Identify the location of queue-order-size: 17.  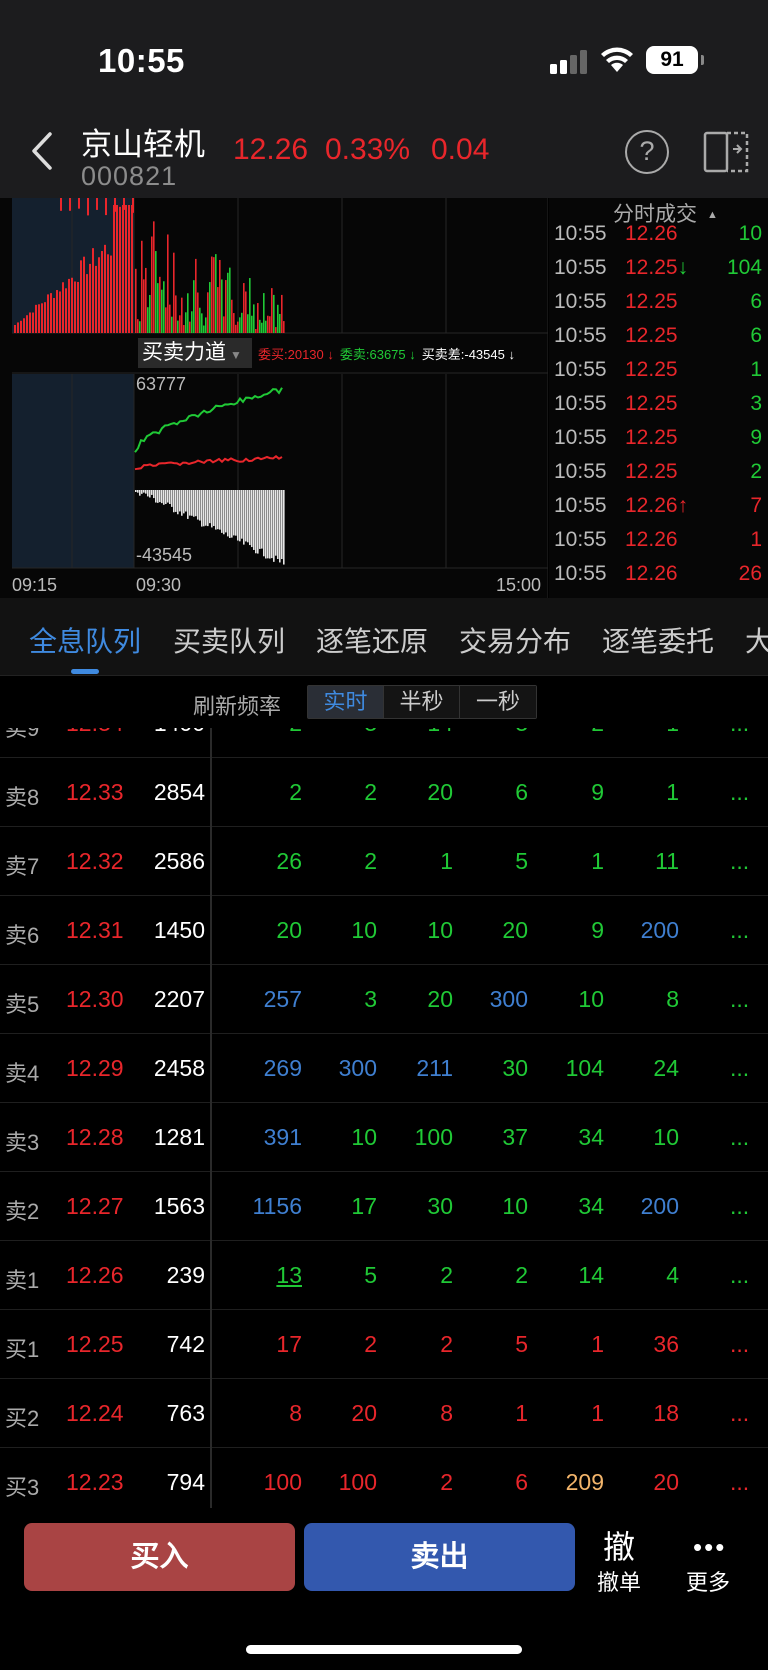
(272, 1344).